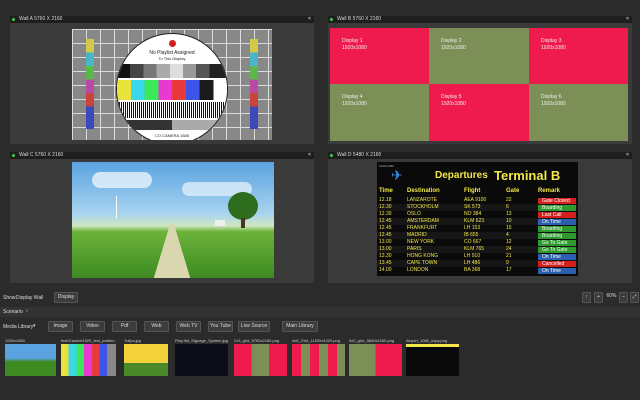 The width and height of the screenshot is (640, 400). I want to click on row-flight: LH 153, so click(472, 228).